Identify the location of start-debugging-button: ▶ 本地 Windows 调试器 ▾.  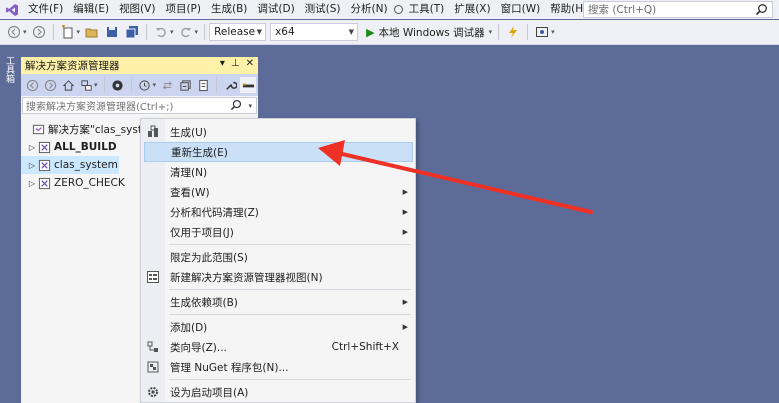
(430, 32).